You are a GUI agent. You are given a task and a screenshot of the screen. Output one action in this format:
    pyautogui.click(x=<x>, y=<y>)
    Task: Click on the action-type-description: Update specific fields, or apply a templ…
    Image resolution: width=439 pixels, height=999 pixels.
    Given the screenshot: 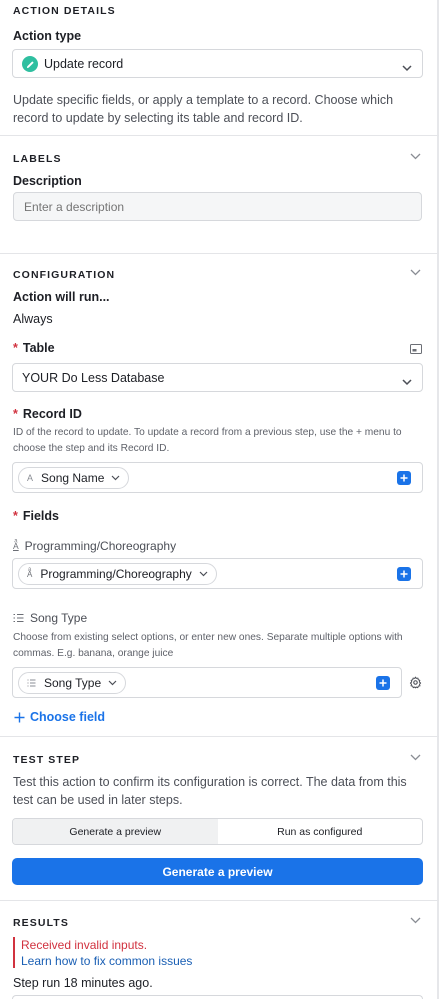 What is the action you would take?
    pyautogui.click(x=203, y=109)
    